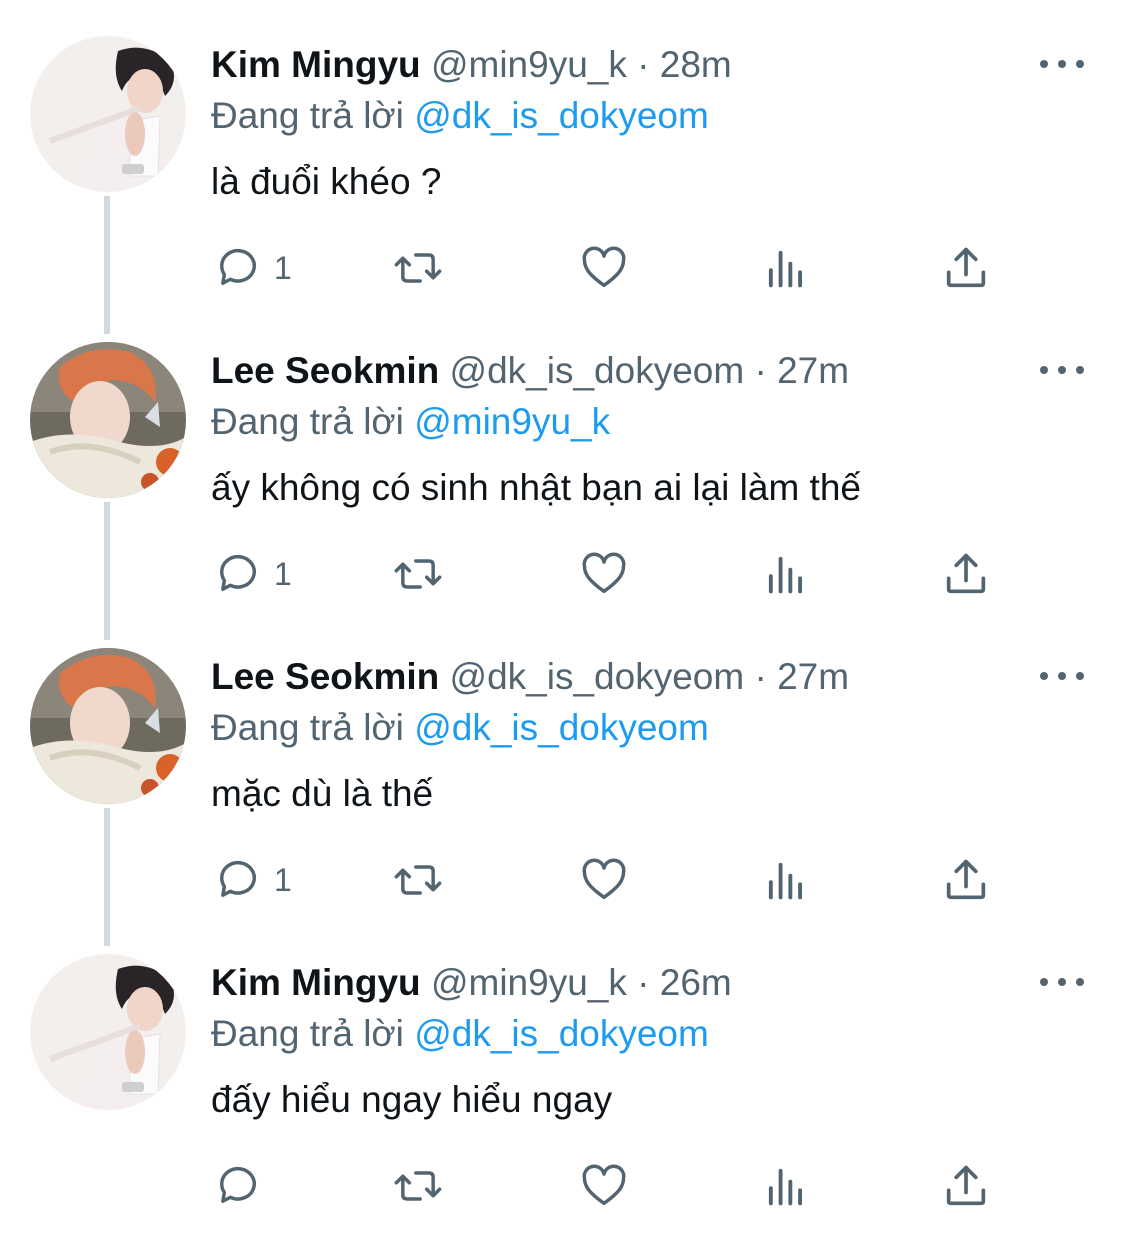 The height and width of the screenshot is (1236, 1125). I want to click on tweet-actions, so click(562, 1186).